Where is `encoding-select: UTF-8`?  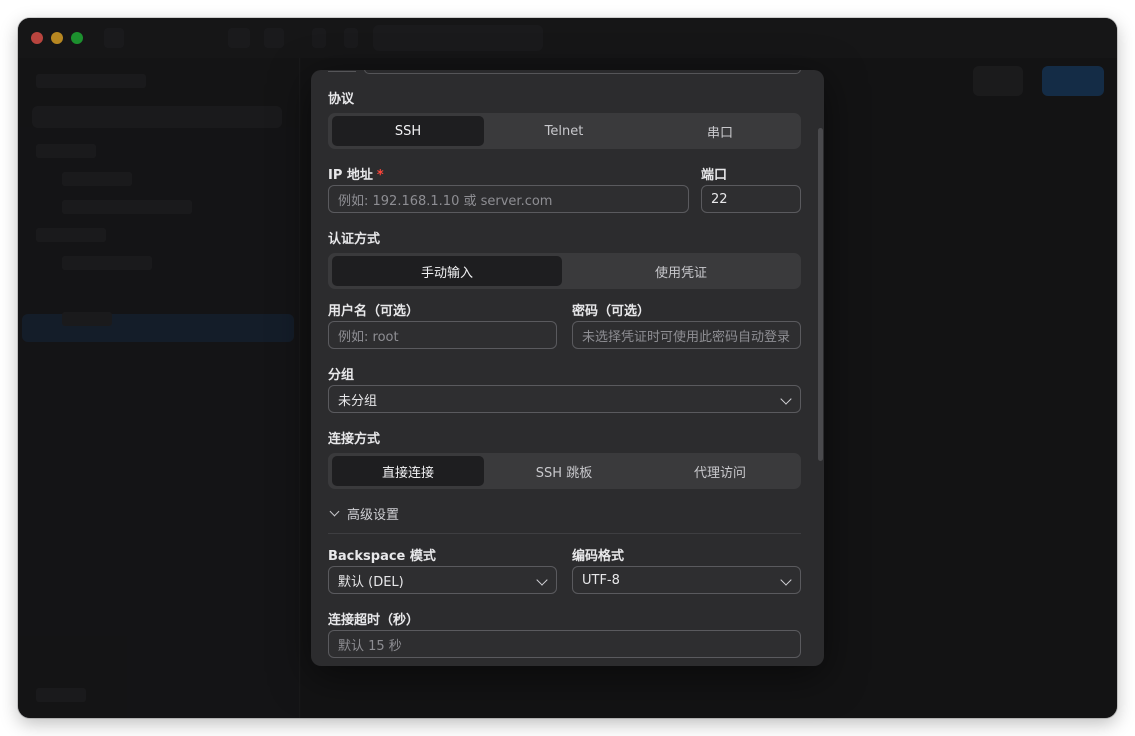 encoding-select: UTF-8 is located at coordinates (686, 580).